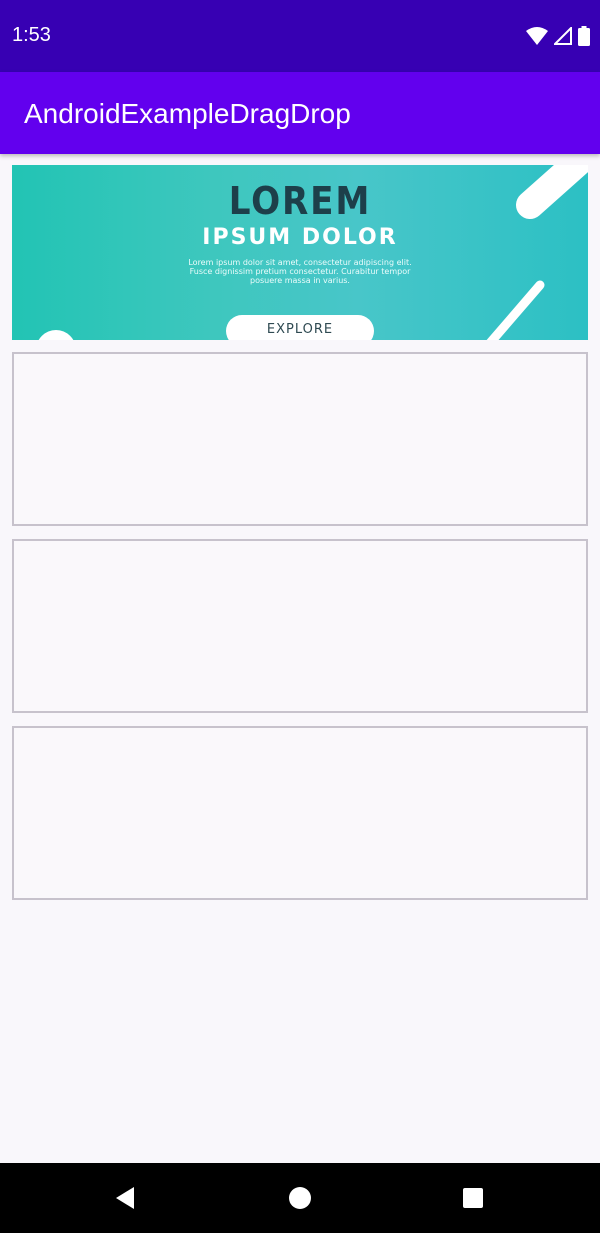  I want to click on wifi-icon, so click(537, 36).